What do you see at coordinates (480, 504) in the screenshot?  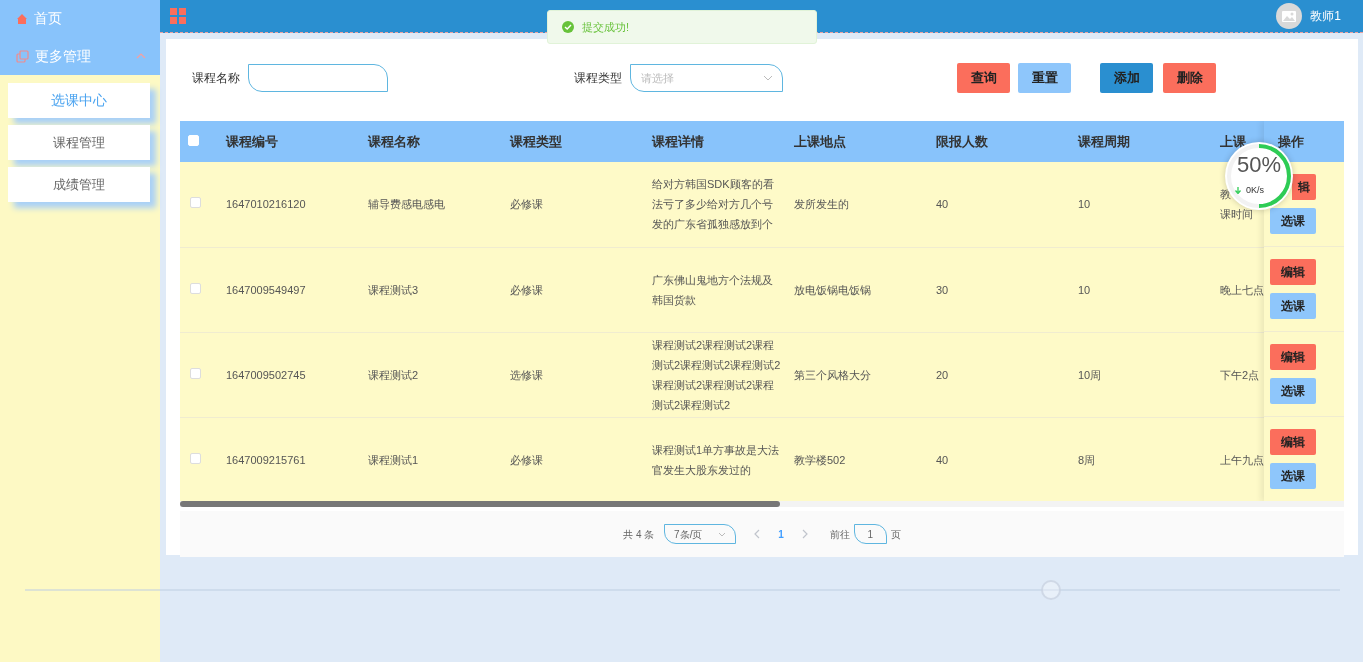 I see `scrollbar-thumb` at bounding box center [480, 504].